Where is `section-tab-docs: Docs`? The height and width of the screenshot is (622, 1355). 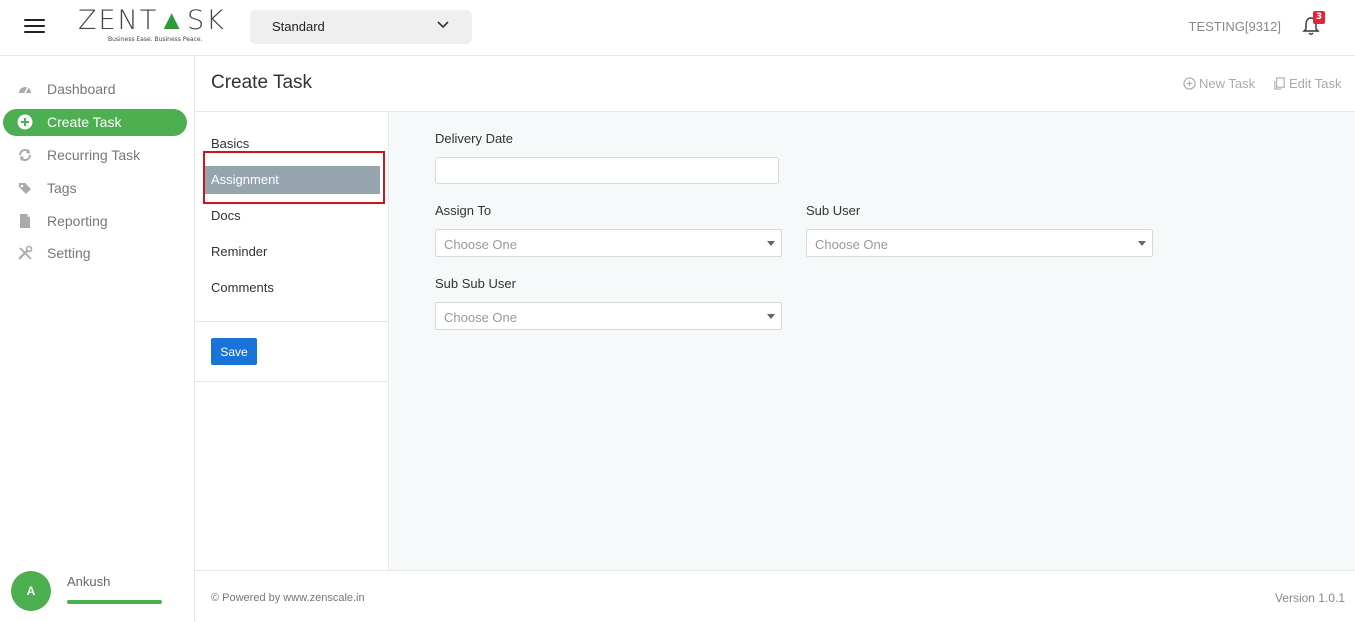
section-tab-docs: Docs is located at coordinates (292, 216).